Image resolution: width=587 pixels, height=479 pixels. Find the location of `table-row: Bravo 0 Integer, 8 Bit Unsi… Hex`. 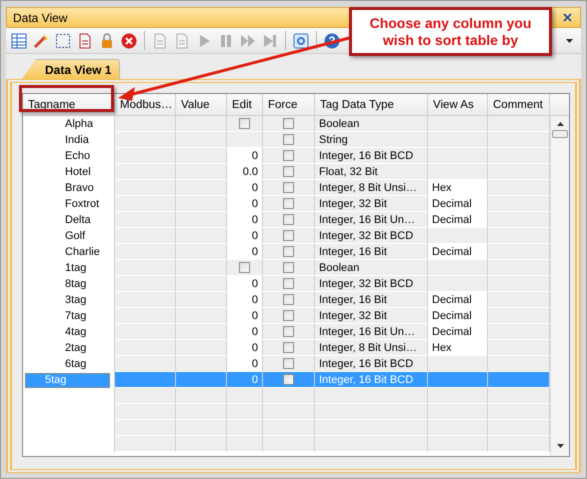

table-row: Bravo 0 Integer, 8 Bit Unsi… Hex is located at coordinates (286, 188).